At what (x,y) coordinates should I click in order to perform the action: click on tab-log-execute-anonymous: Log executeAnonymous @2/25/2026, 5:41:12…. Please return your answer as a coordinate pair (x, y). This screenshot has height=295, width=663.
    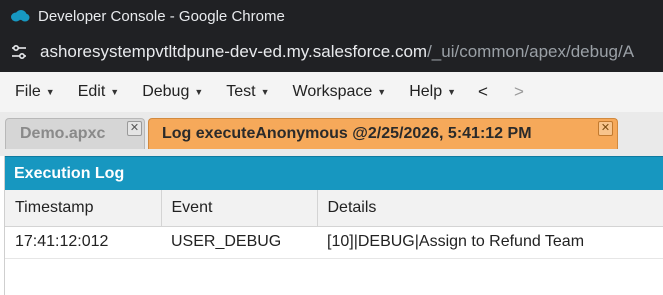
    Looking at the image, I should click on (383, 133).